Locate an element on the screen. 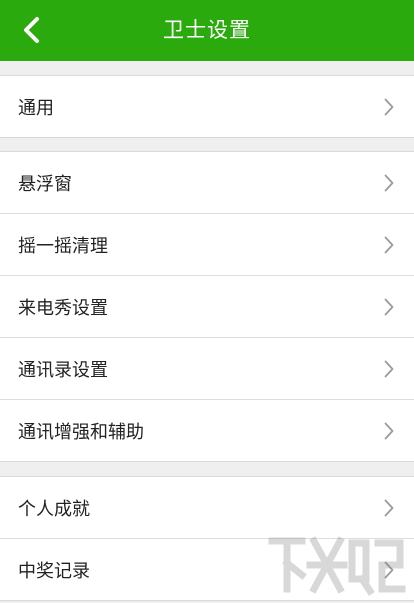  row-label: 来电秀设置 is located at coordinates (63, 308).